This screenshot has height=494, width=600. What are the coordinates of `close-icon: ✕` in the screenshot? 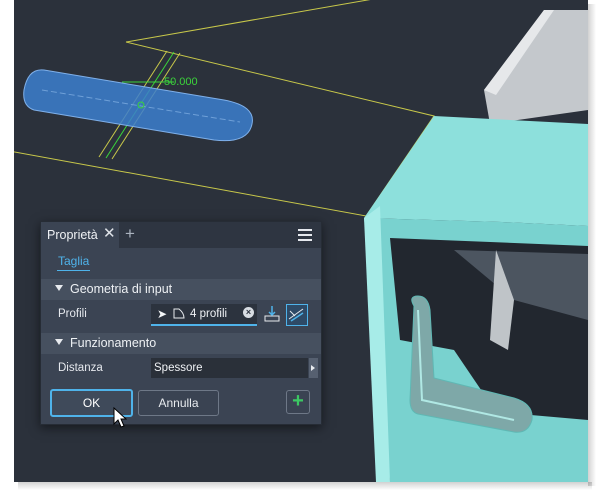 It's located at (109, 234).